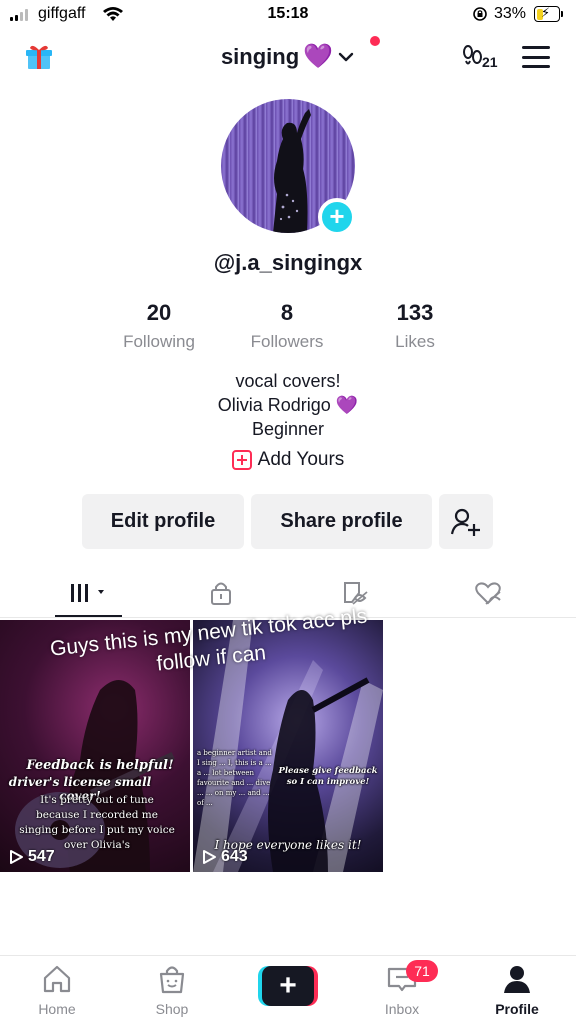 The width and height of the screenshot is (576, 1024). Describe the element at coordinates (159, 312) in the screenshot. I see `stat-value: 20` at that location.